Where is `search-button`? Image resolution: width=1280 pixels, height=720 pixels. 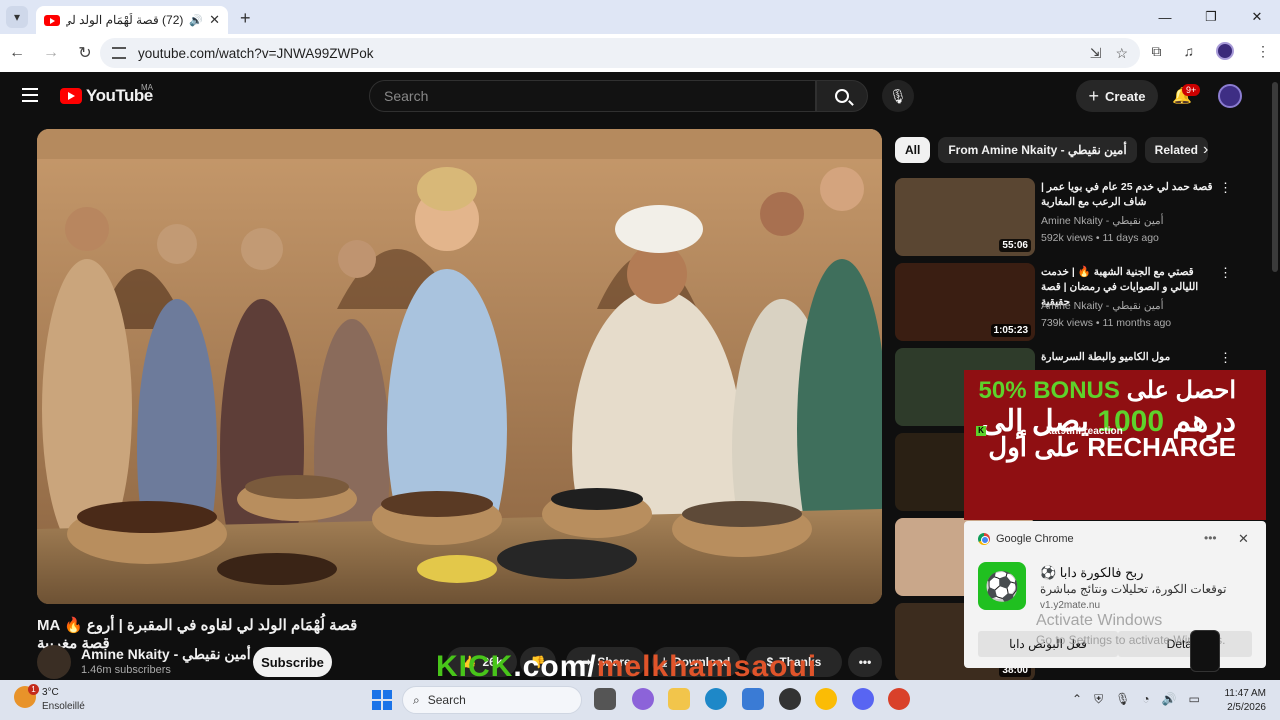
search-button is located at coordinates (842, 96).